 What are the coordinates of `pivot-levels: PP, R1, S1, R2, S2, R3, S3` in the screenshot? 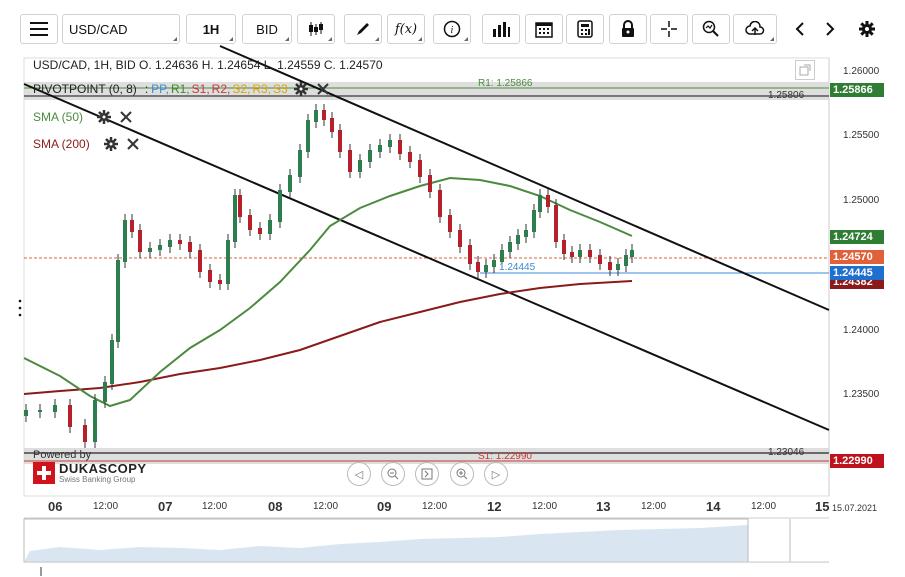 It's located at (220, 89).